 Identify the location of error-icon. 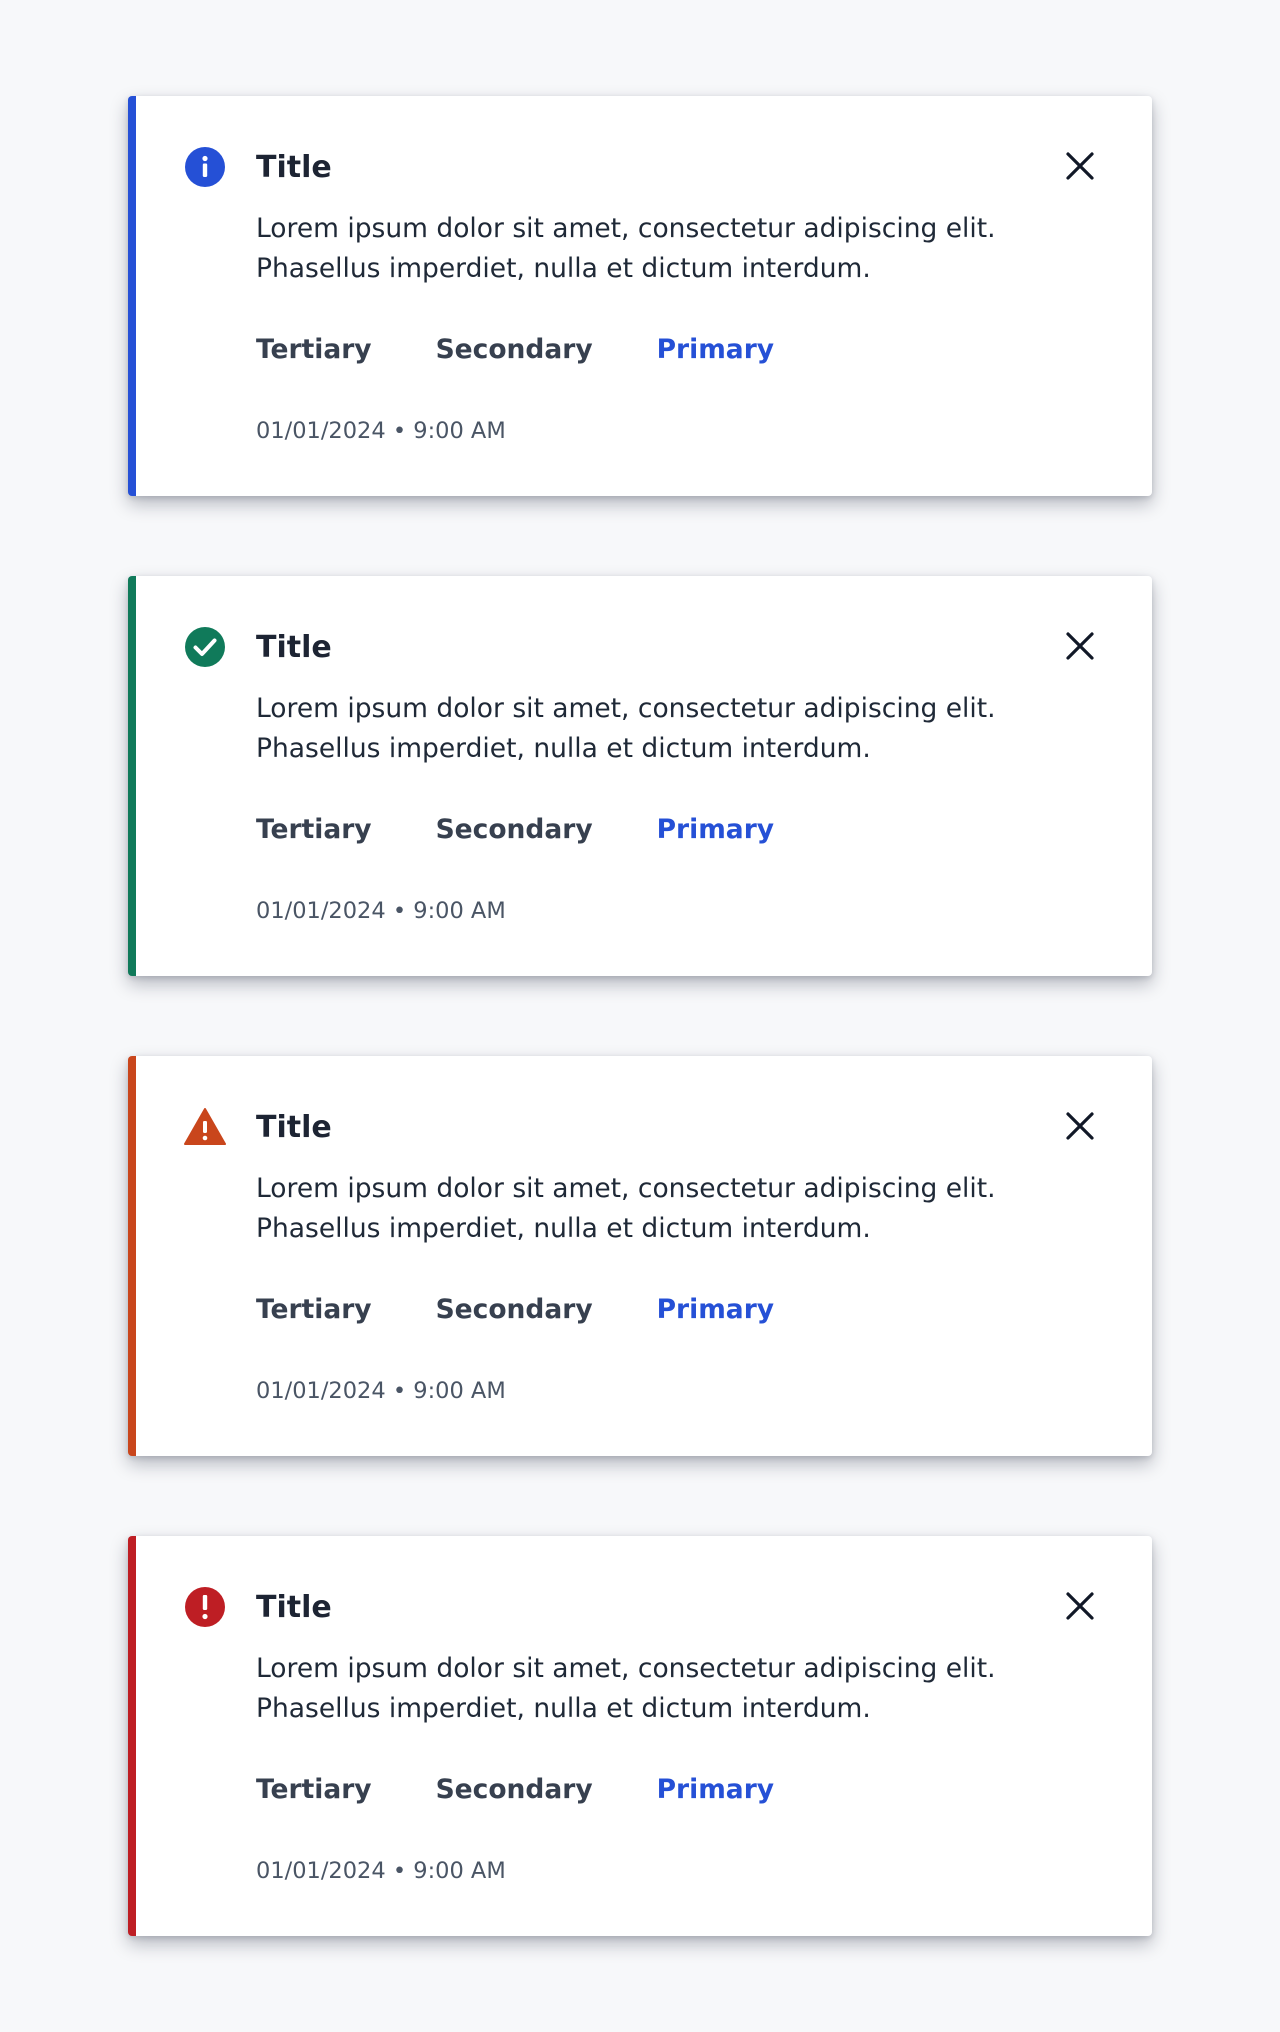
(205, 1607).